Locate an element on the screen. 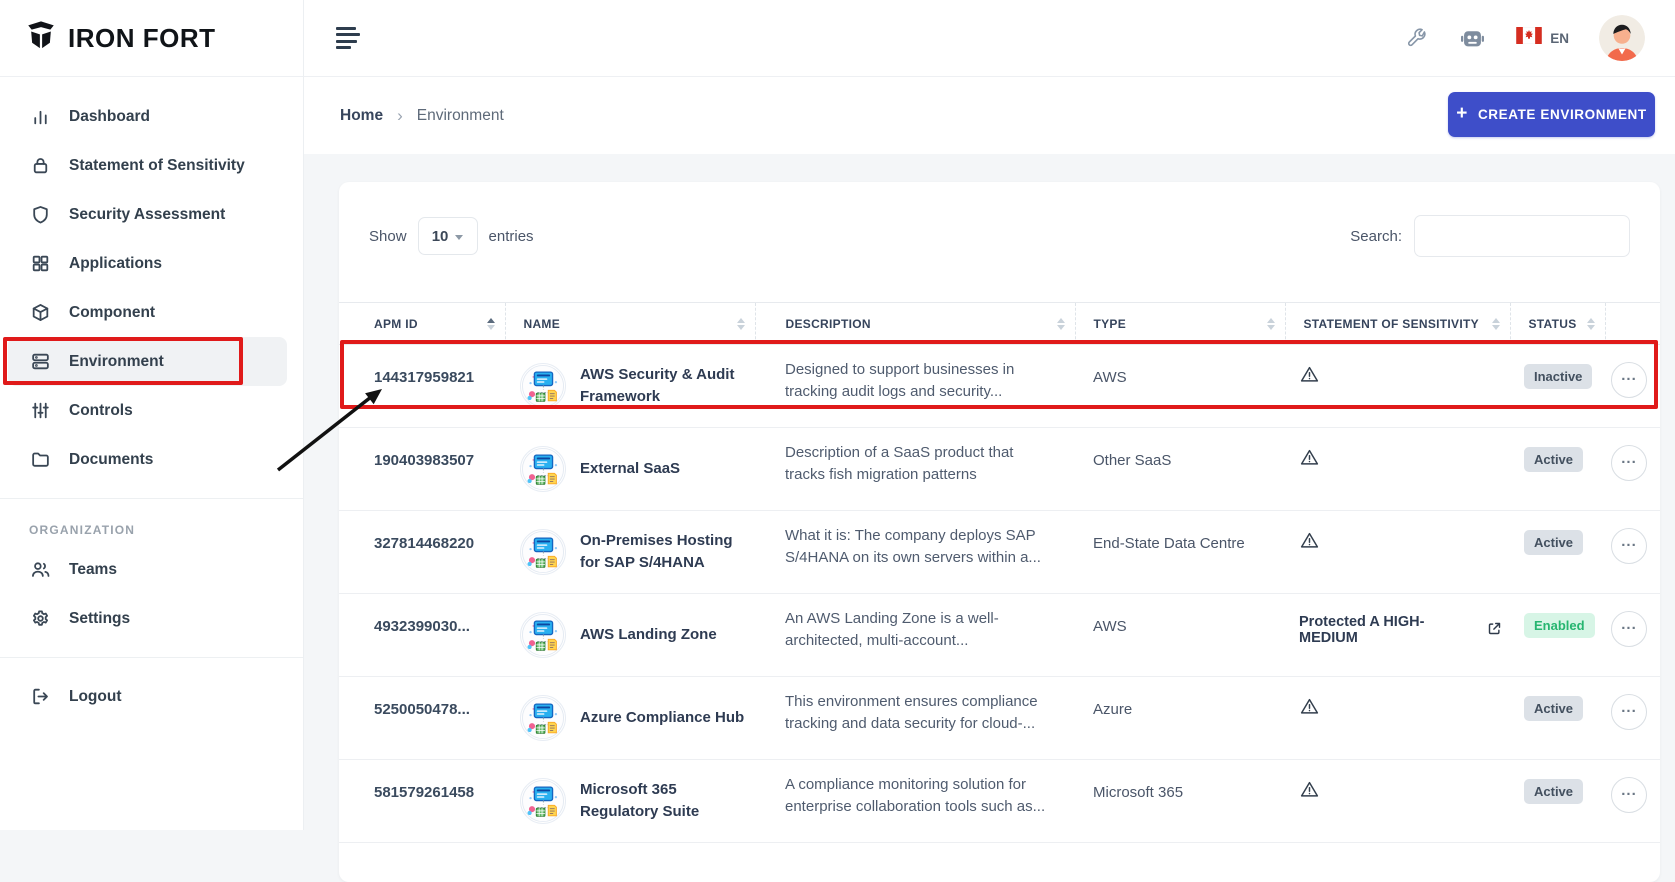 This screenshot has height=882, width=1675. user-avatar is located at coordinates (1622, 38).